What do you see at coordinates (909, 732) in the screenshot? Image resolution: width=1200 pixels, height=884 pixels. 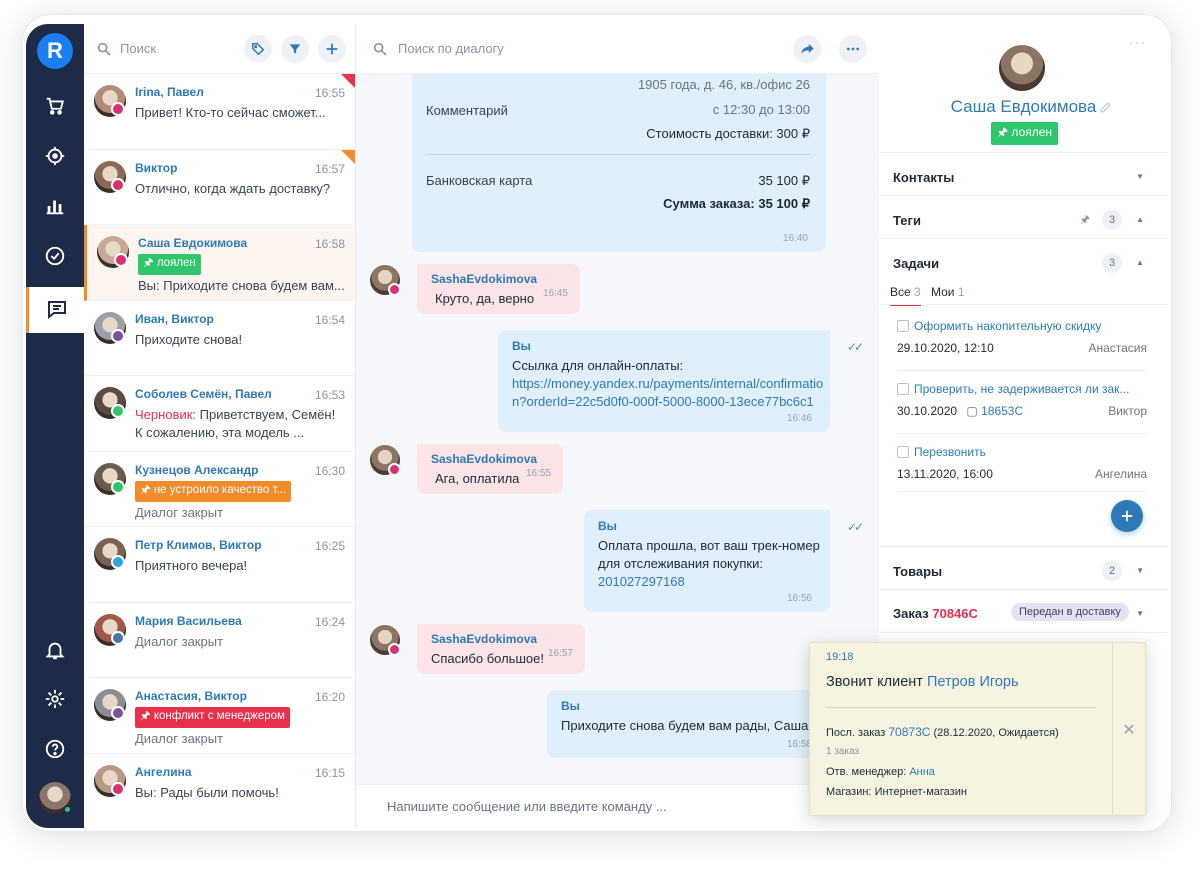 I see `last-order-link: 70873С` at bounding box center [909, 732].